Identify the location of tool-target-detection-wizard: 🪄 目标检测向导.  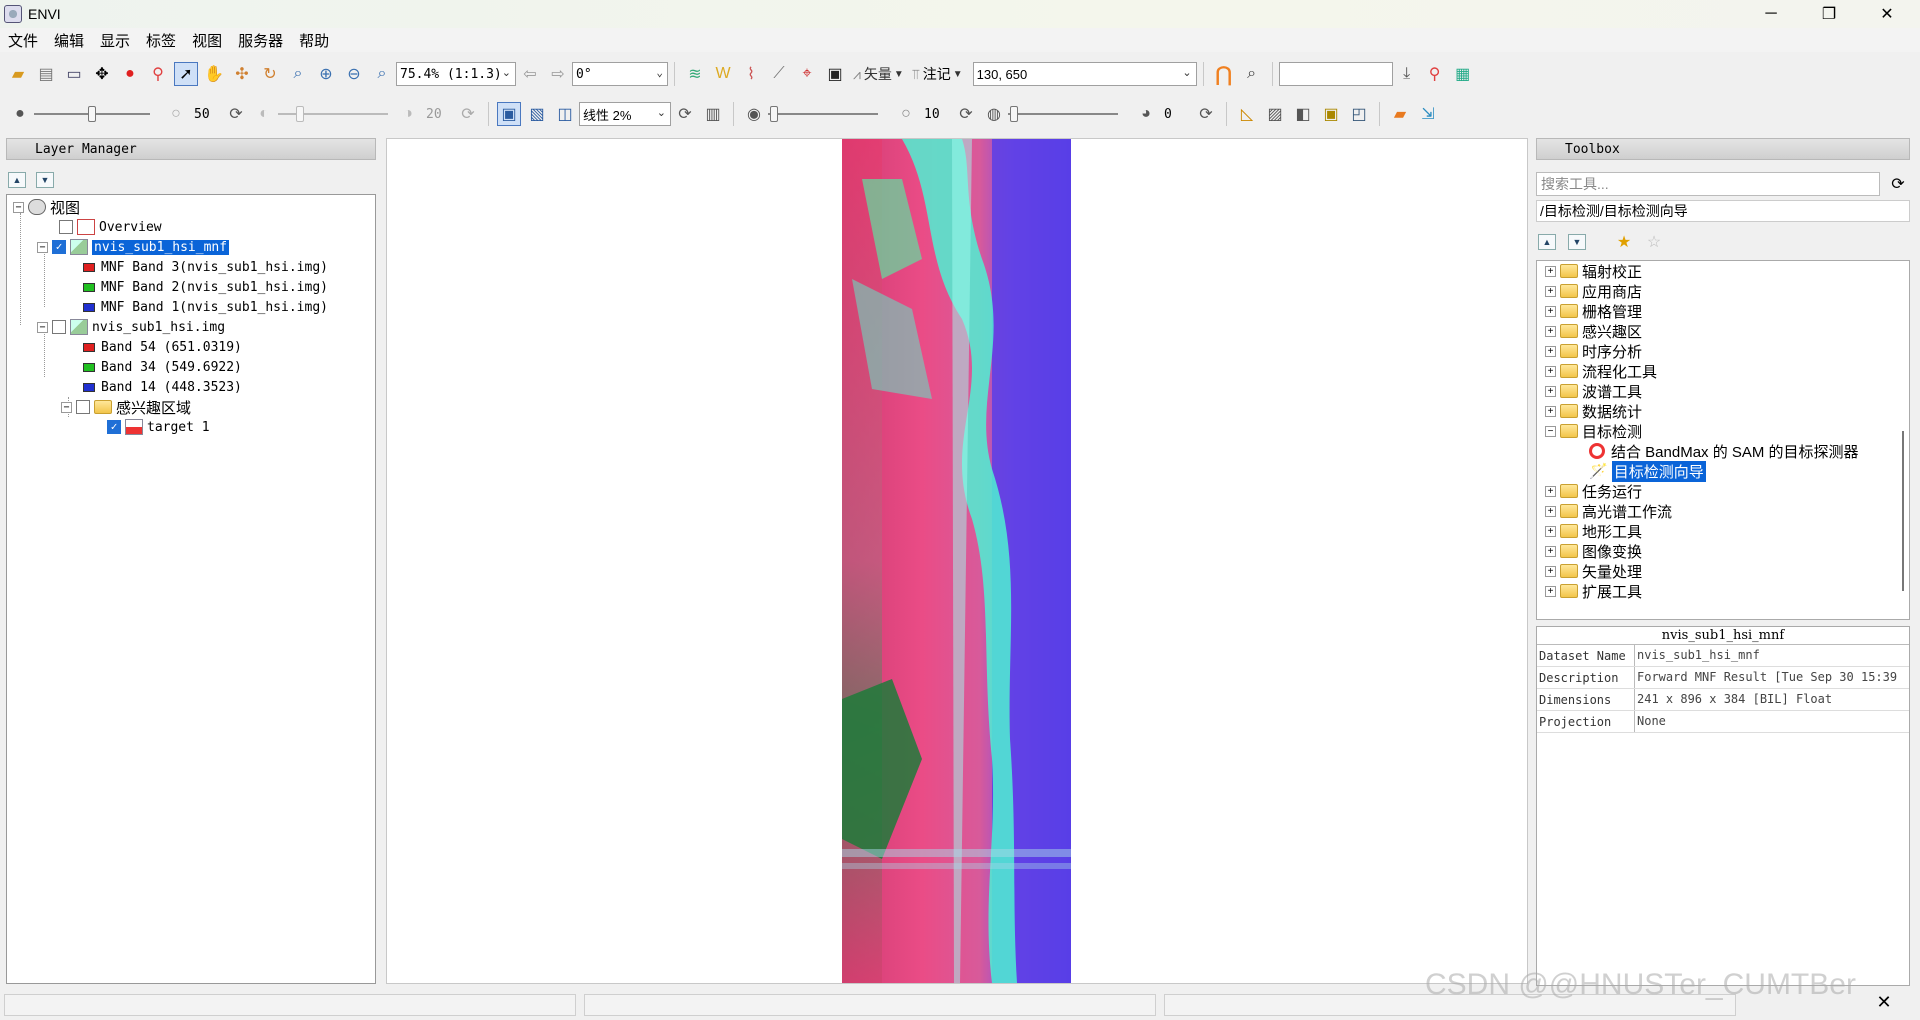
(1647, 471).